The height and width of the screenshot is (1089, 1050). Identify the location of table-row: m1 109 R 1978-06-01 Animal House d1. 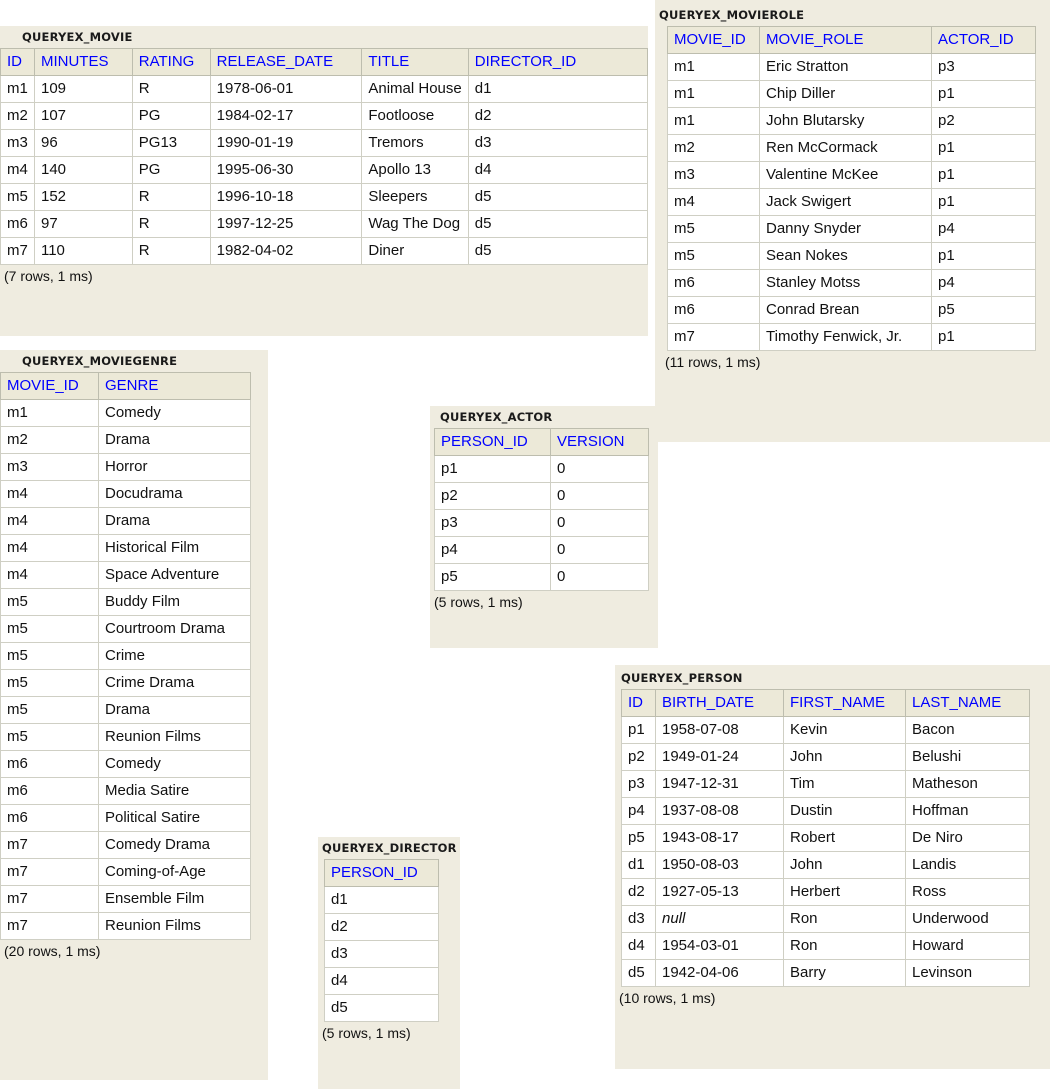
(324, 89).